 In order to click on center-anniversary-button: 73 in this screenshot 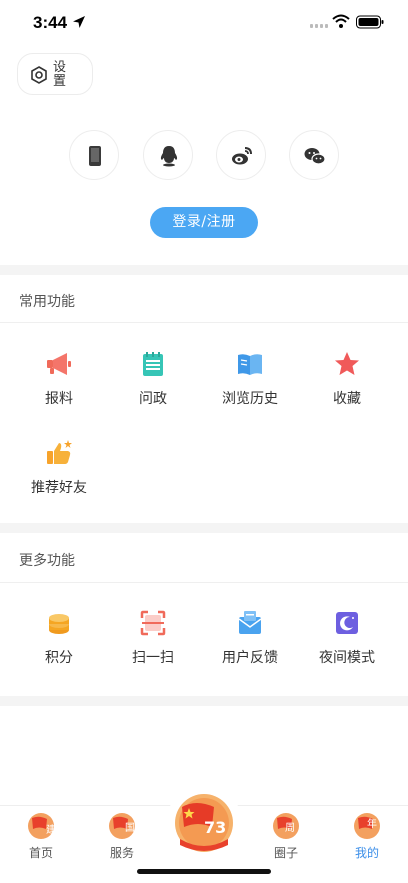, I will do `click(204, 823)`.